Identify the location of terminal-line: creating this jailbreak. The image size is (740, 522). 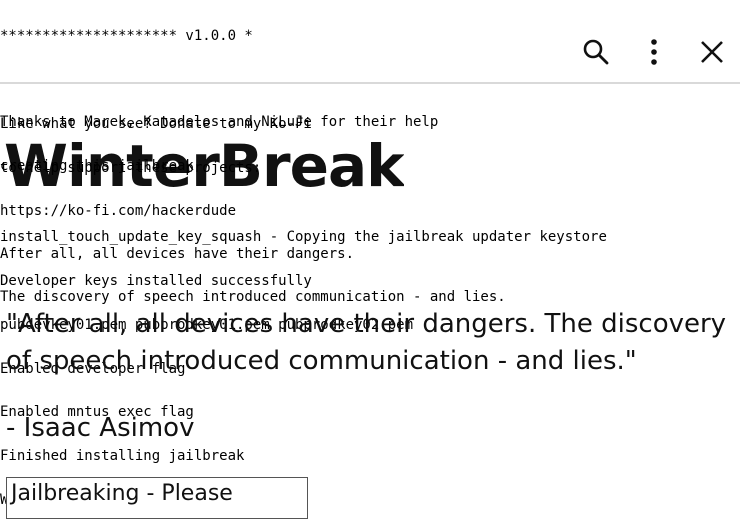
(97, 166).